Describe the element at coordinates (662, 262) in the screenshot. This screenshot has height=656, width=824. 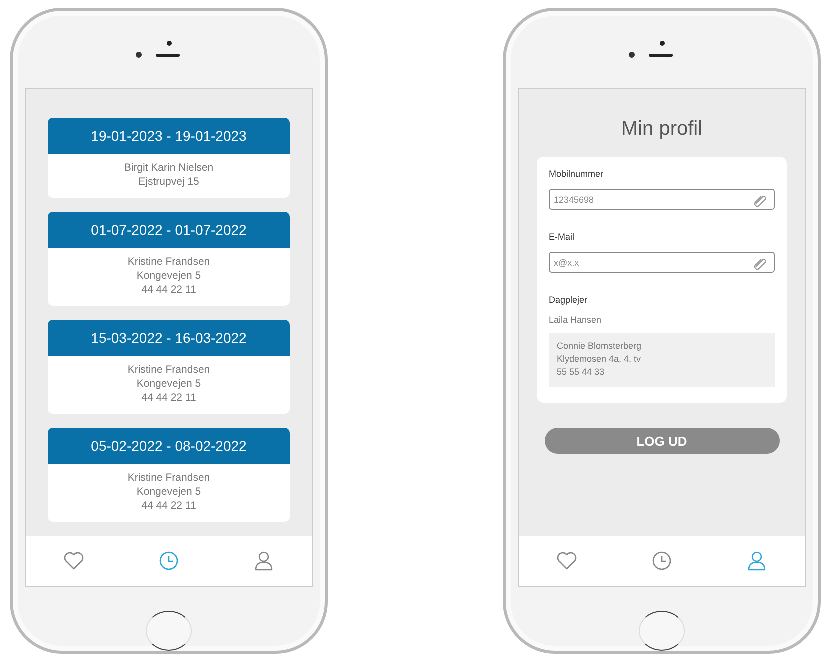
I see `input-field: x@x.x` at that location.